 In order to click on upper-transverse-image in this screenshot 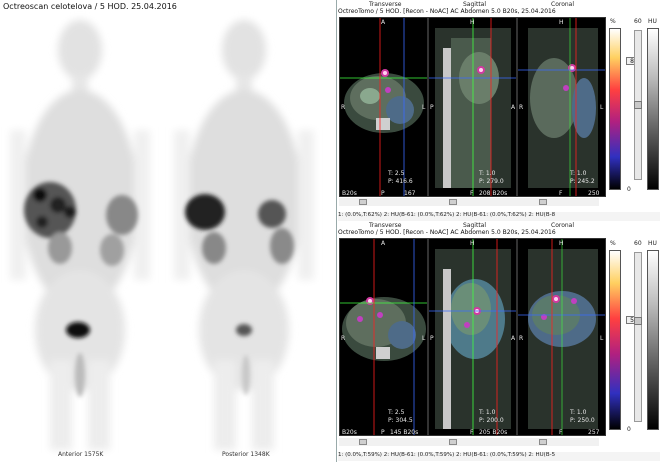, I will do `click(383, 107)`.